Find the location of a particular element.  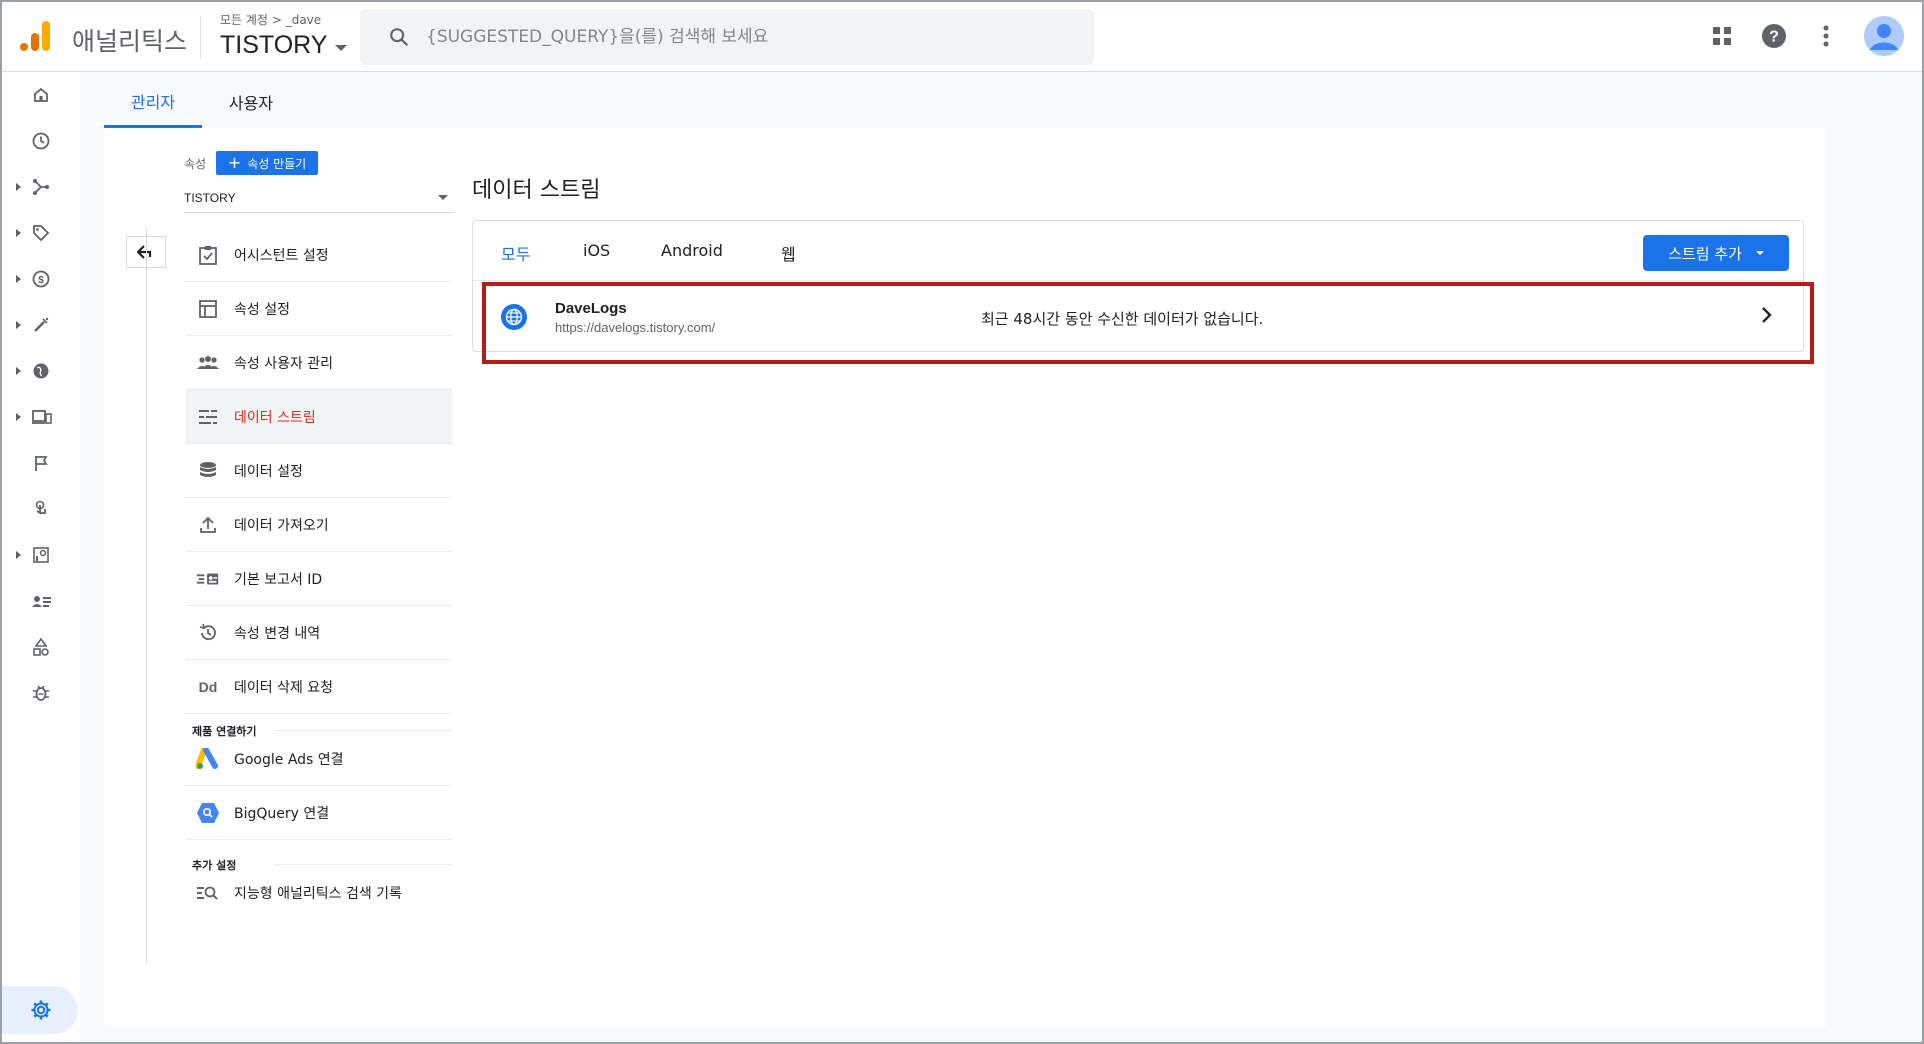

analytics-logo-icon is located at coordinates (35, 36).